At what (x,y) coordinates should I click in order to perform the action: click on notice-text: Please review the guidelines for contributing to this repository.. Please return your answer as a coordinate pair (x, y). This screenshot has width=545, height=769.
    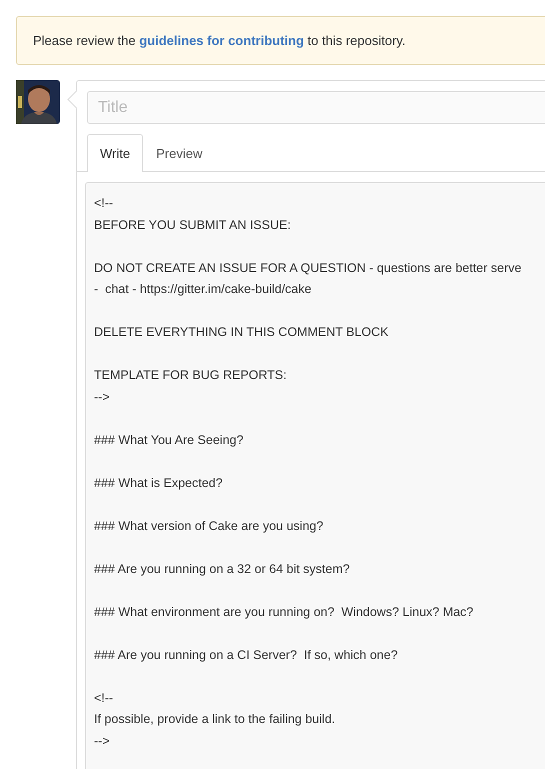
    Looking at the image, I should click on (219, 40).